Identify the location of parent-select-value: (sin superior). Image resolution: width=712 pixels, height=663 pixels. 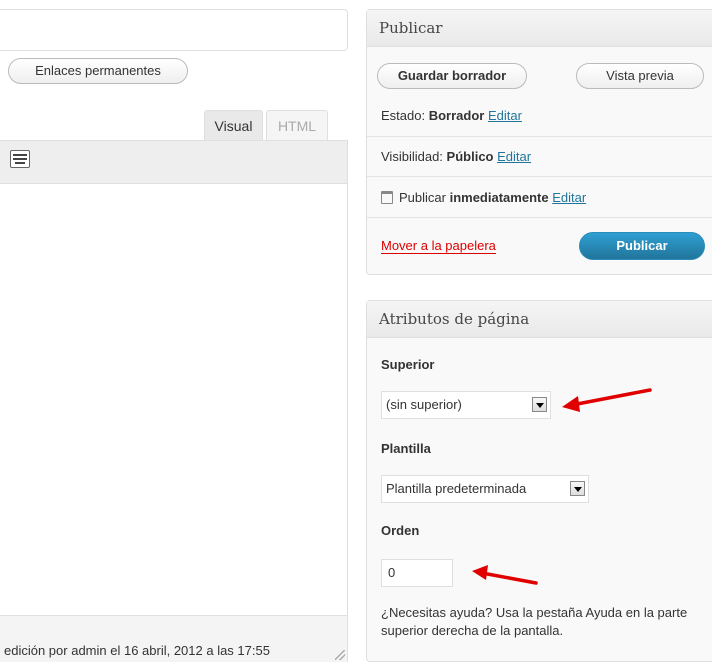
(424, 404).